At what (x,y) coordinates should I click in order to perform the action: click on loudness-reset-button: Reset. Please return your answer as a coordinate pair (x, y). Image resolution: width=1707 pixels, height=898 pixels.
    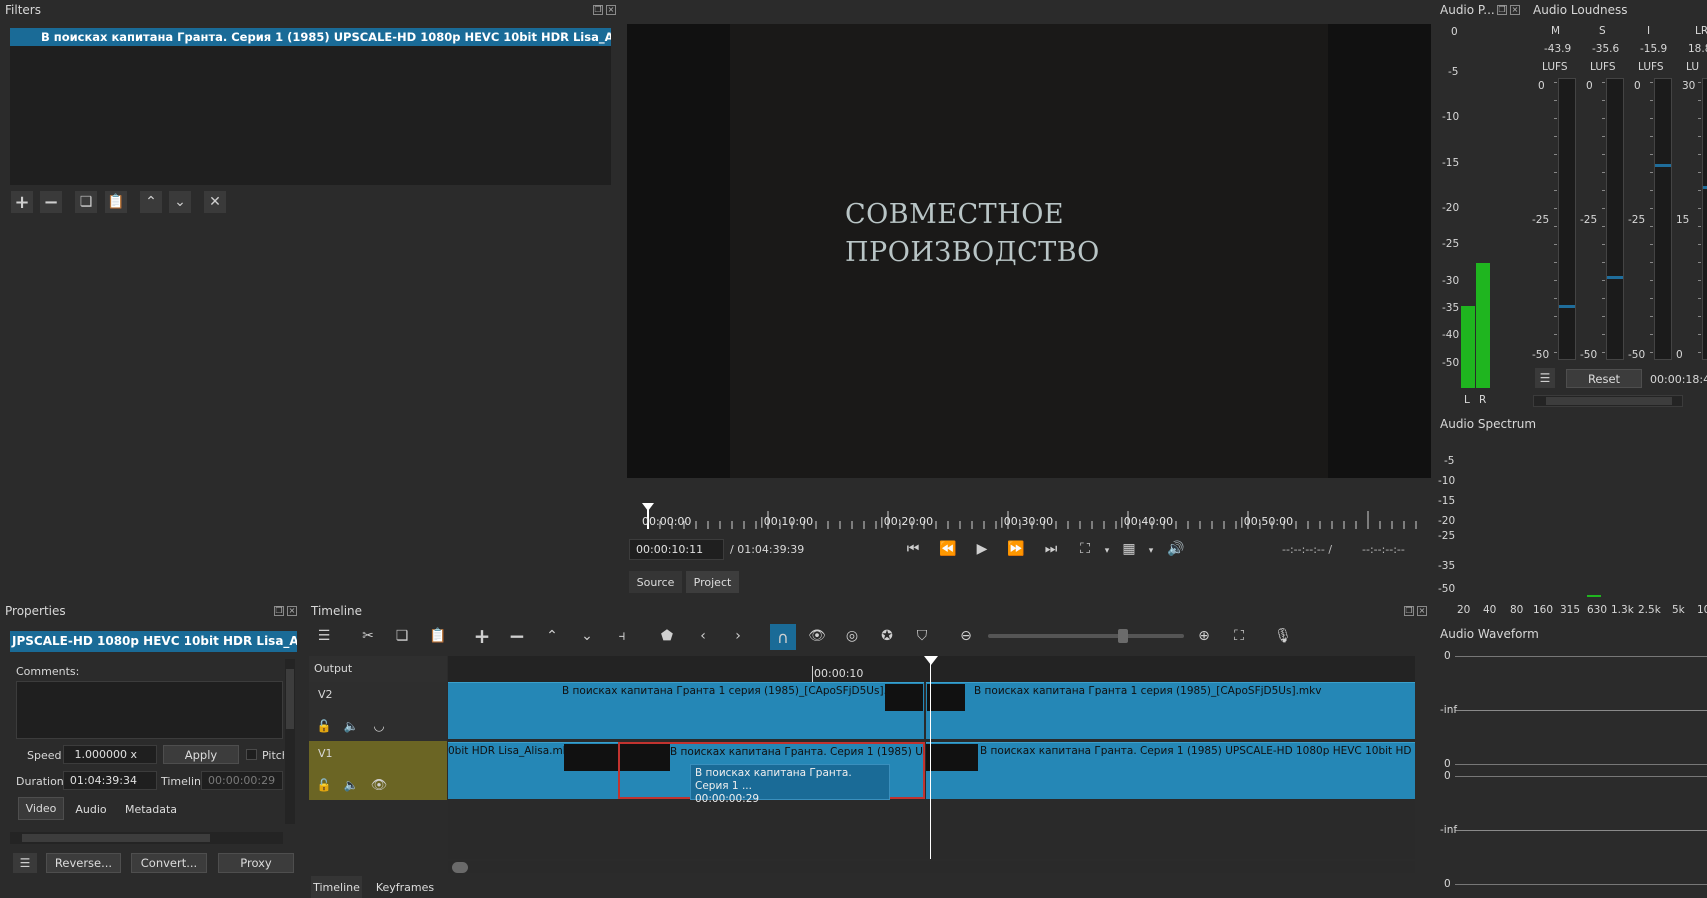
    Looking at the image, I should click on (1604, 378).